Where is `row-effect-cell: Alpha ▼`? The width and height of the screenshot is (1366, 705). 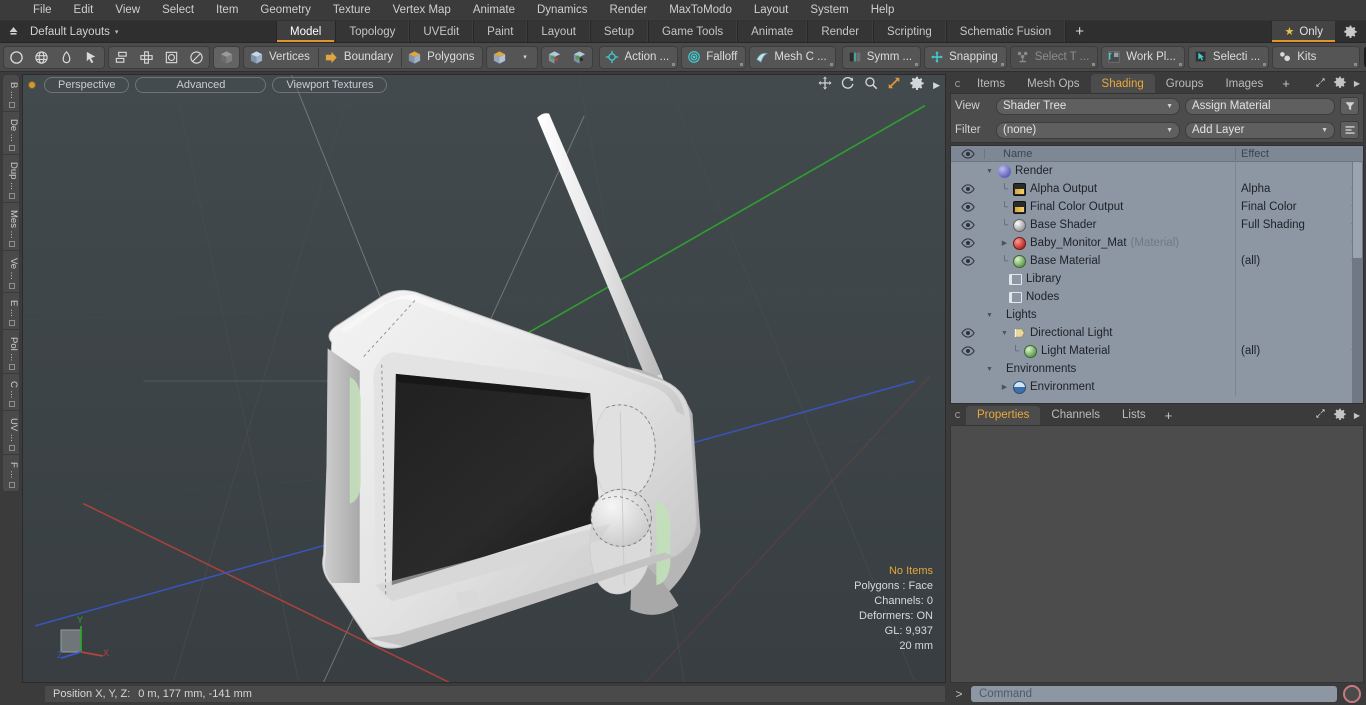 row-effect-cell: Alpha ▼ is located at coordinates (1299, 189).